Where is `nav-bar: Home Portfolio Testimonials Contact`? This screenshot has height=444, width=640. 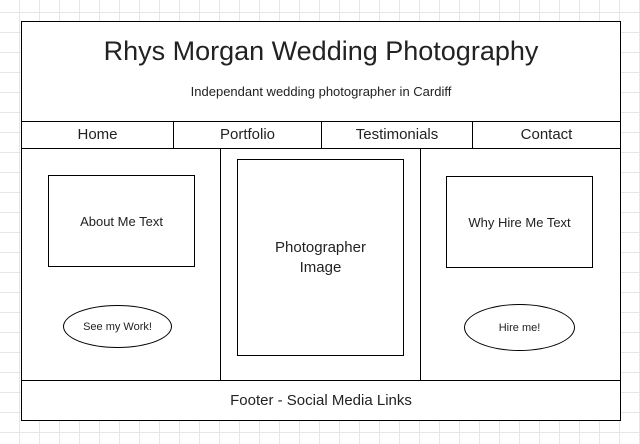
nav-bar: Home Portfolio Testimonials Contact is located at coordinates (321, 135).